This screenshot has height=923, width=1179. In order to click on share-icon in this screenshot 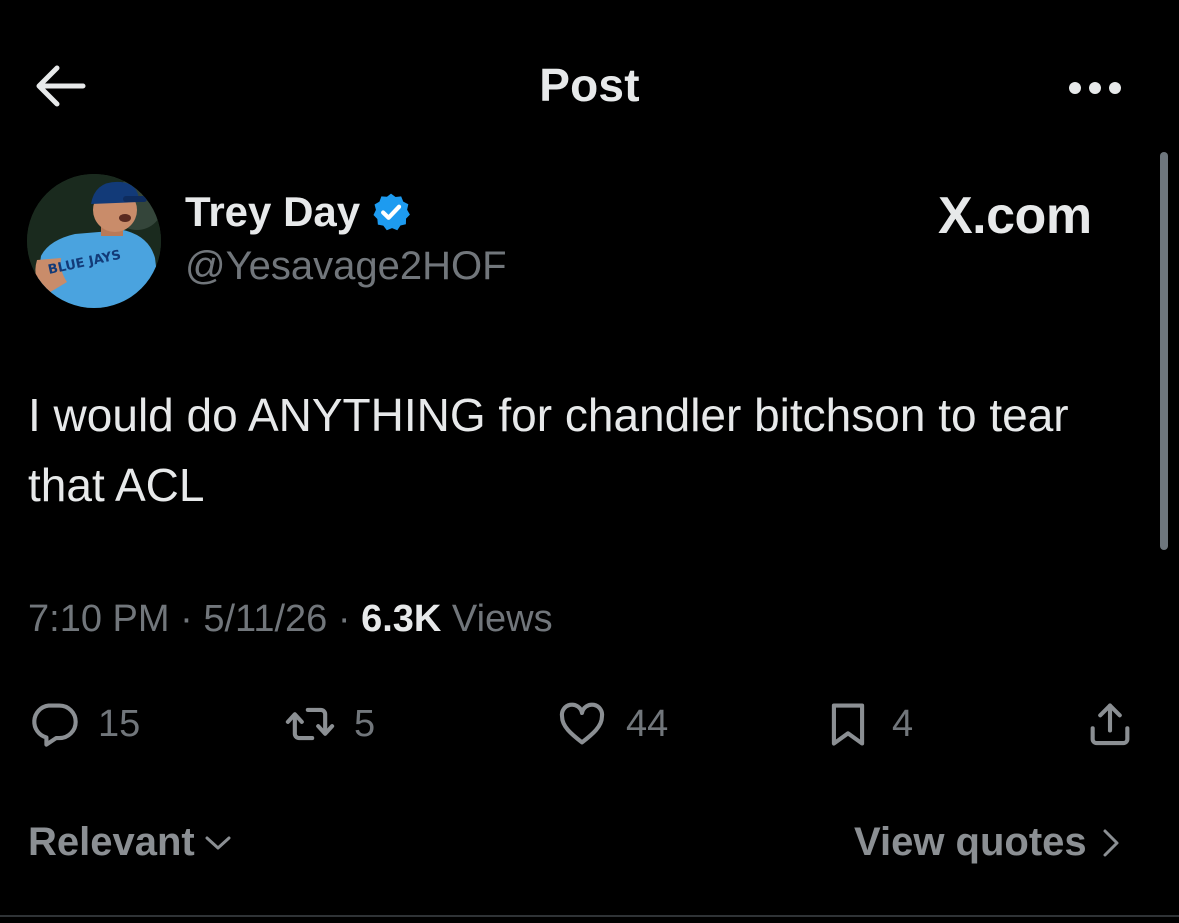, I will do `click(1110, 724)`.